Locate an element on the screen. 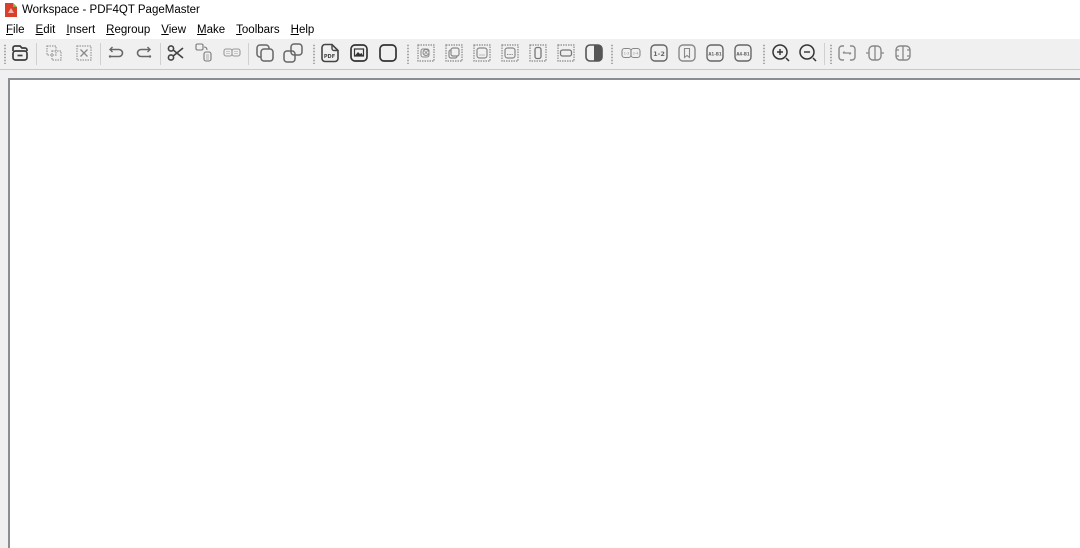 Image resolution: width=1080 pixels, height=548 pixels. rotate-right-button is located at coordinates (875, 53).